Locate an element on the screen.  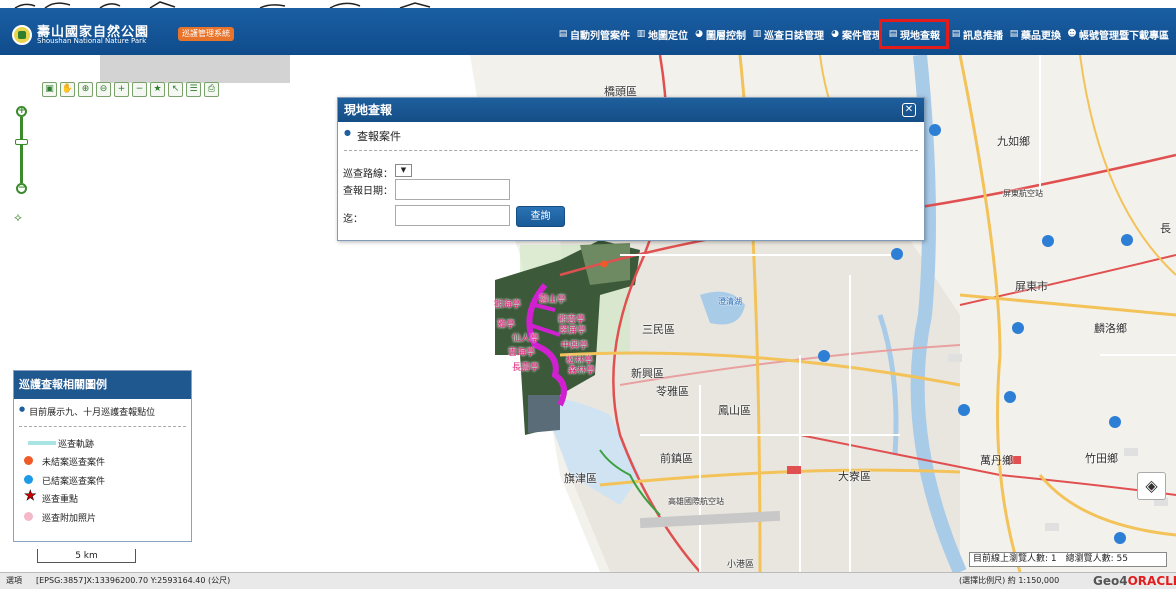
zoom-slider-handle is located at coordinates (21, 142).